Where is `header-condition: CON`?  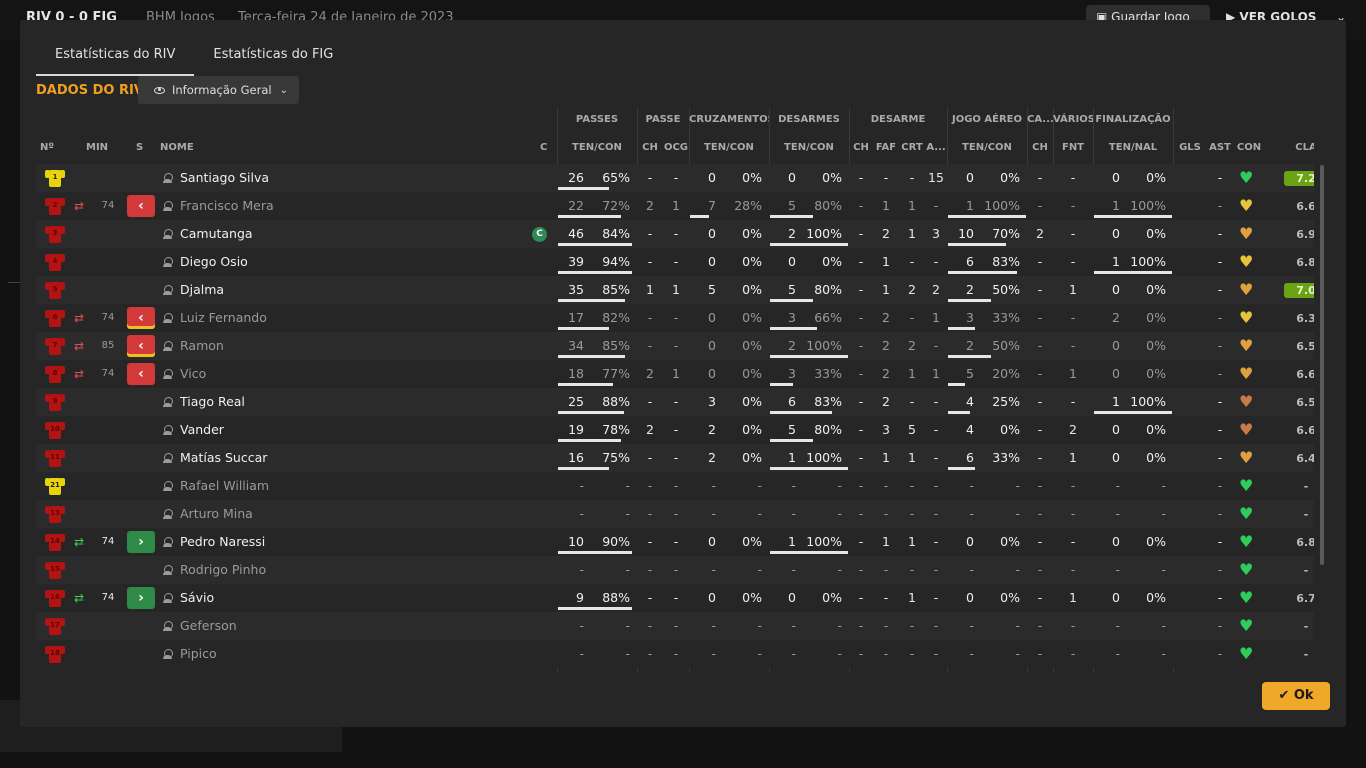 header-condition: CON is located at coordinates (1249, 148).